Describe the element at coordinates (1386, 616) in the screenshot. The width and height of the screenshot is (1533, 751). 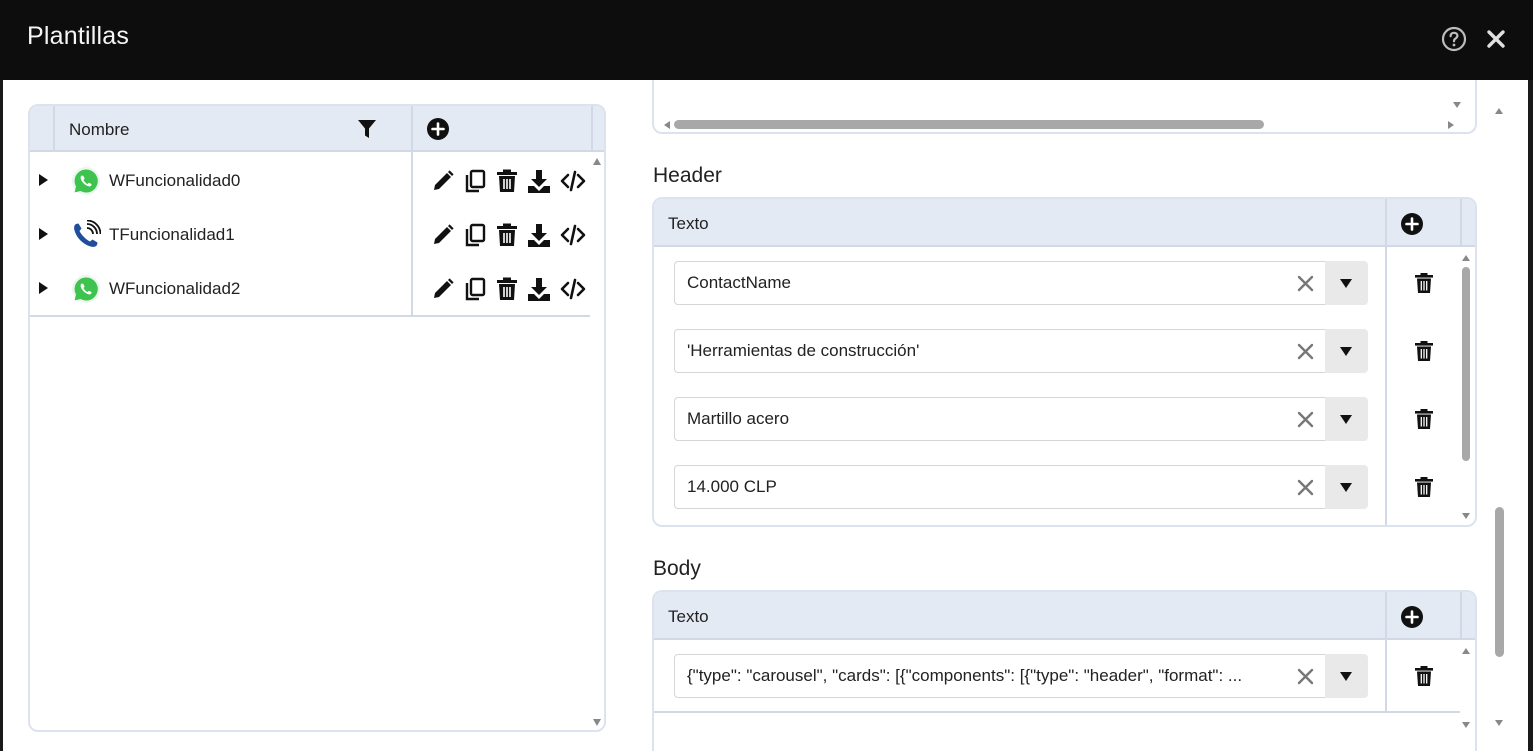
I see `header-separator` at that location.